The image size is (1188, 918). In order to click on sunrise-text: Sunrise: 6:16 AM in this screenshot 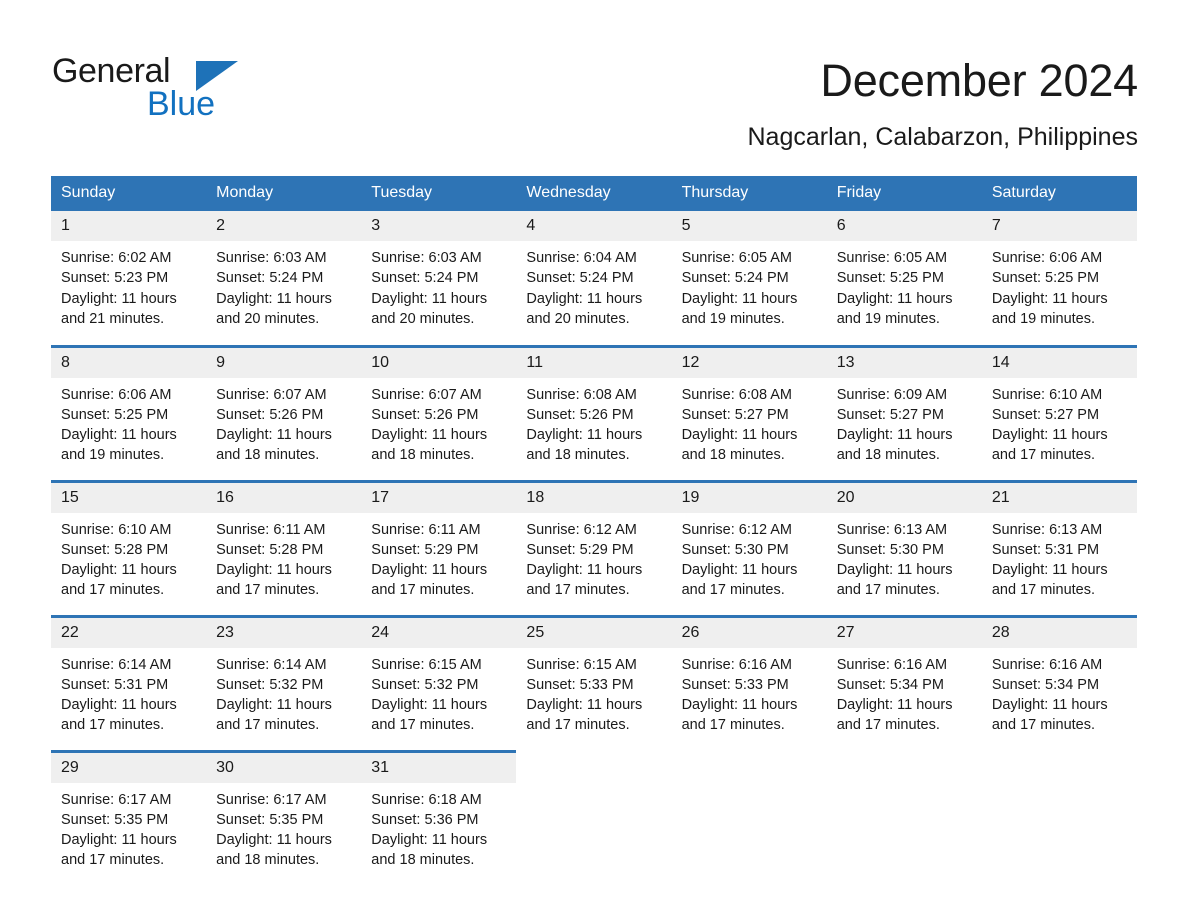, I will do `click(892, 664)`.